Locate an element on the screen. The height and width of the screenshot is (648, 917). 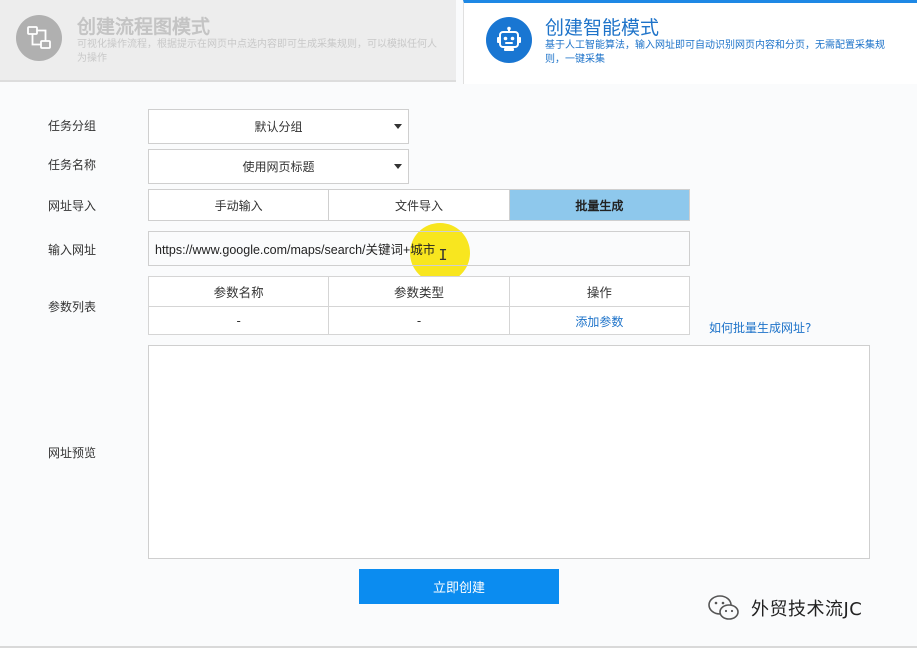
url-preview-label: 网址预览 is located at coordinates (72, 453).